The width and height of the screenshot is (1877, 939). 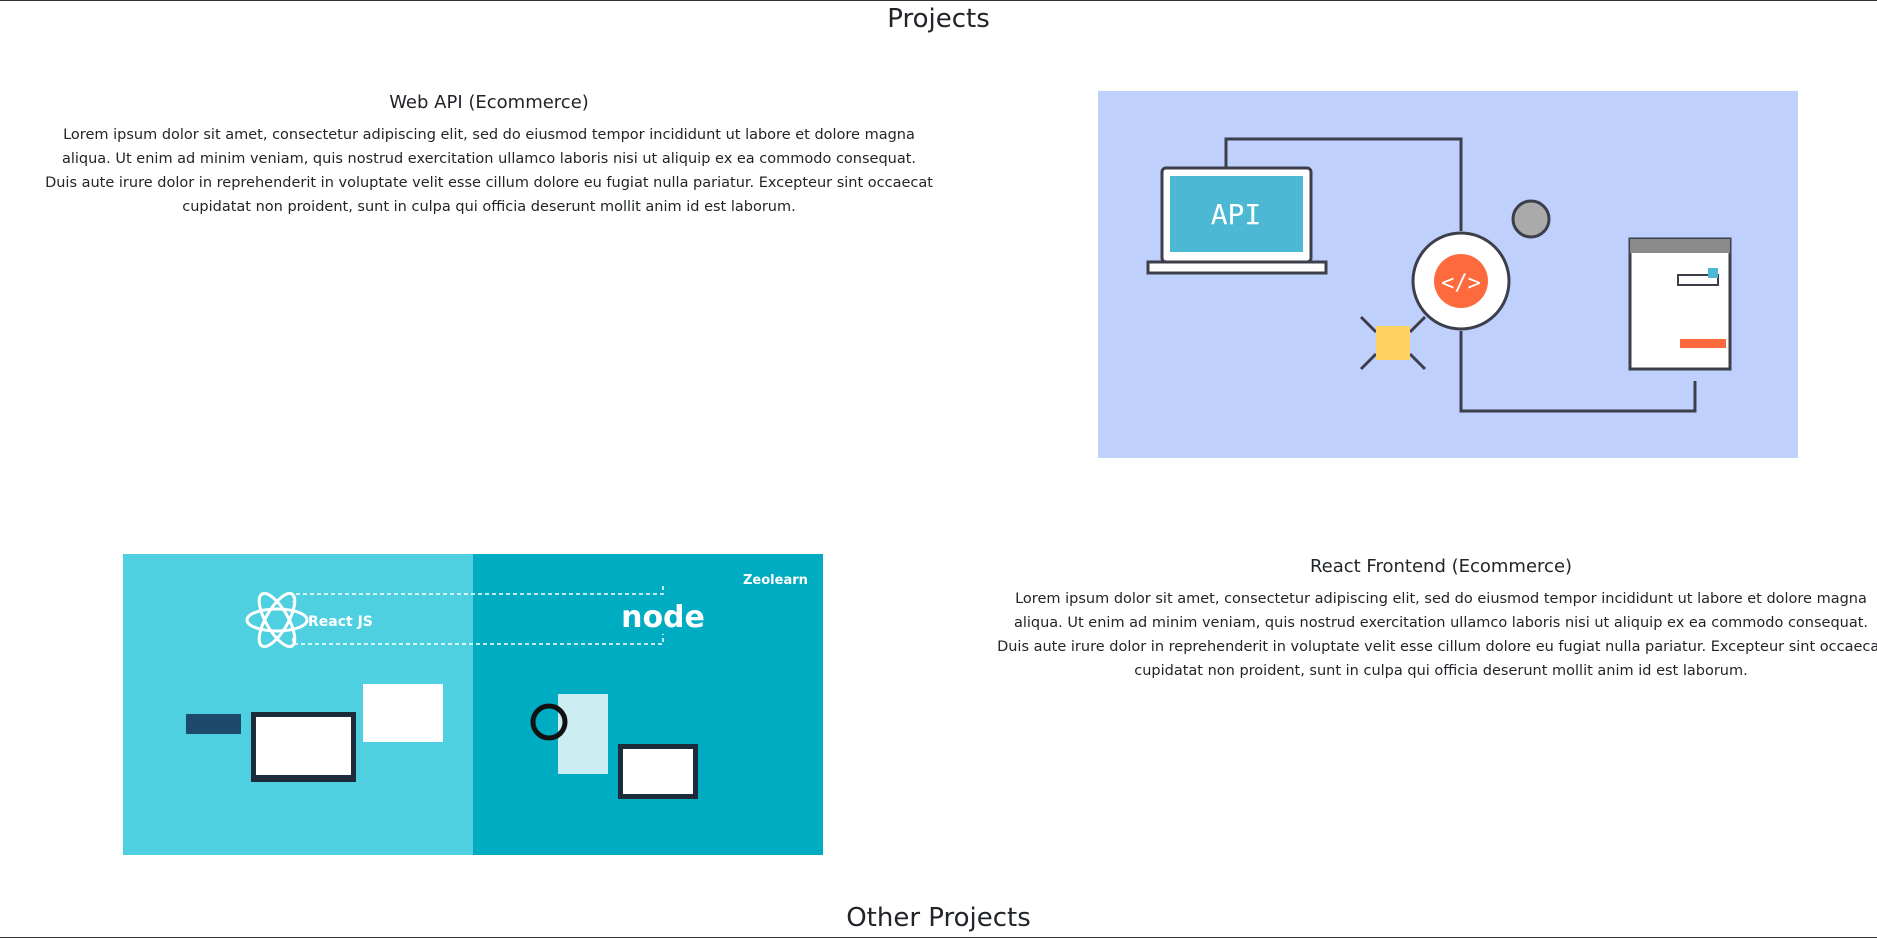 What do you see at coordinates (938, 19) in the screenshot?
I see `page-title: Projects` at bounding box center [938, 19].